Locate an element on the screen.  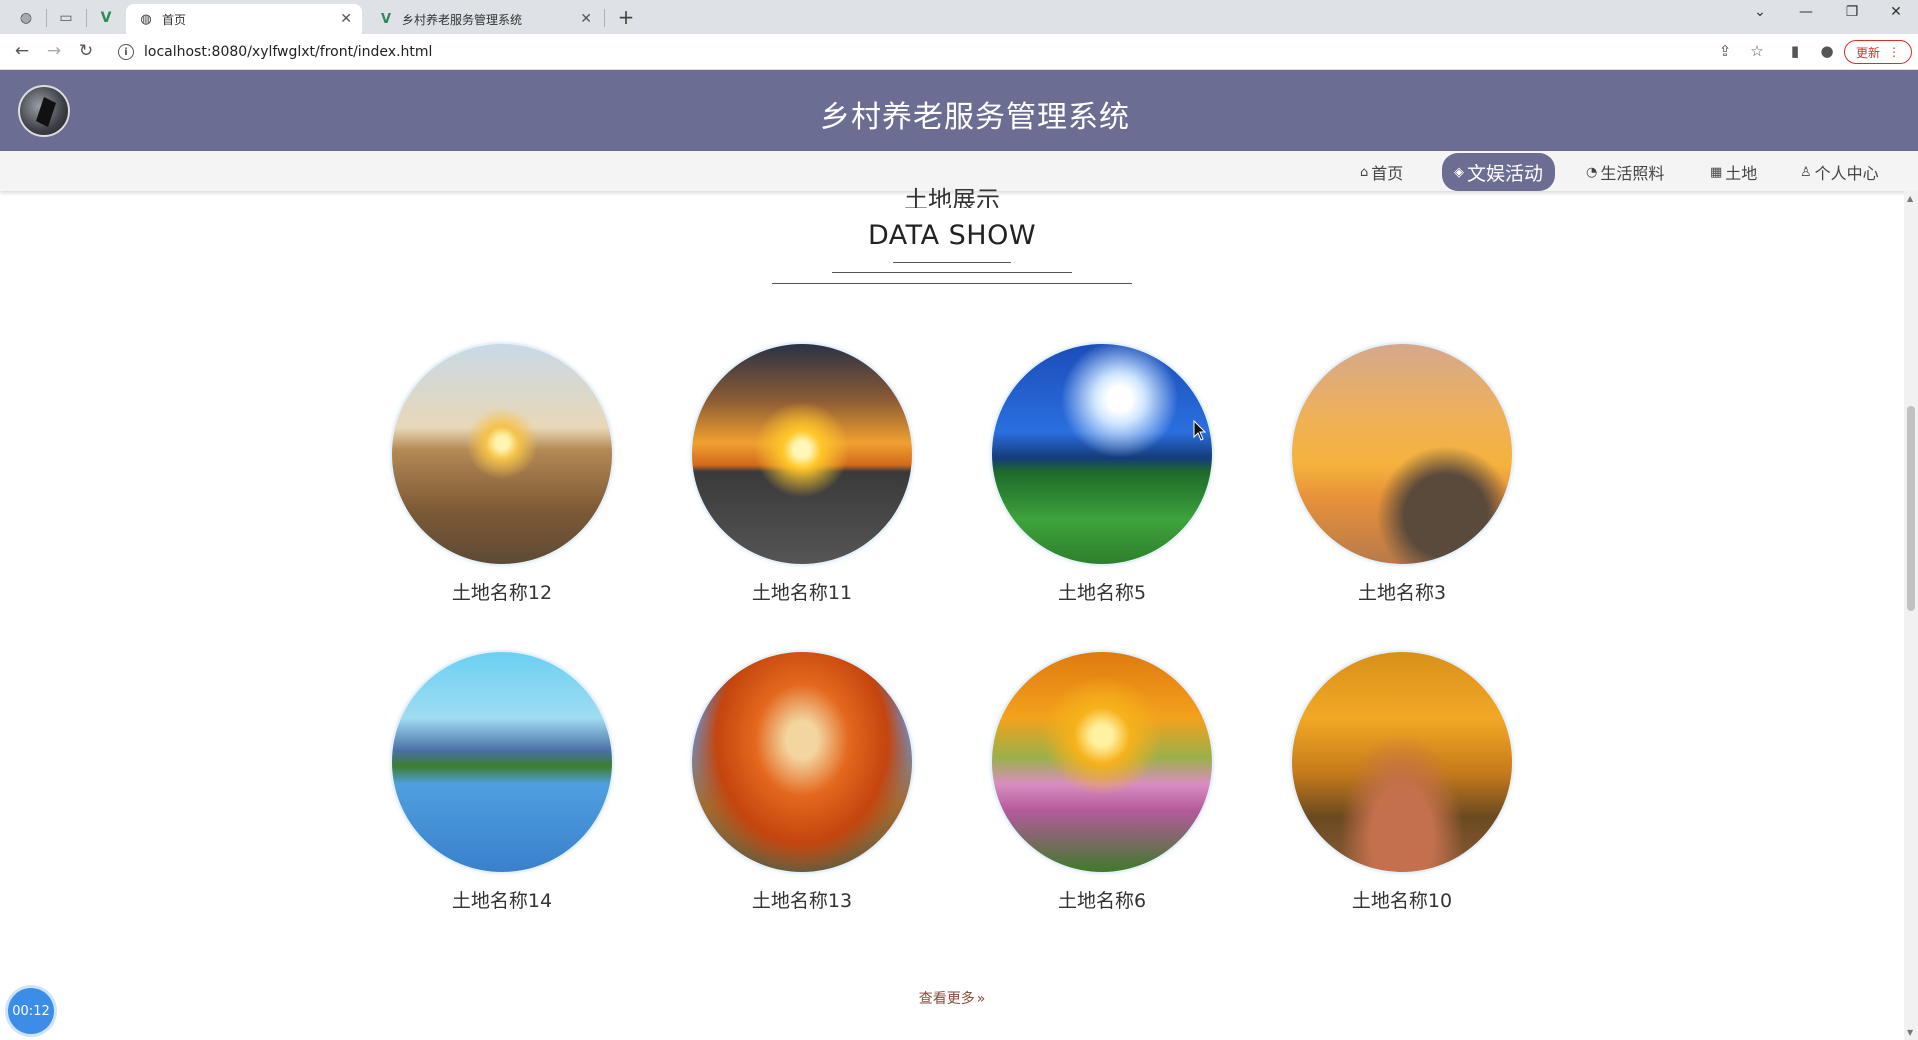
double-chevron-right-icon: » is located at coordinates (981, 999).